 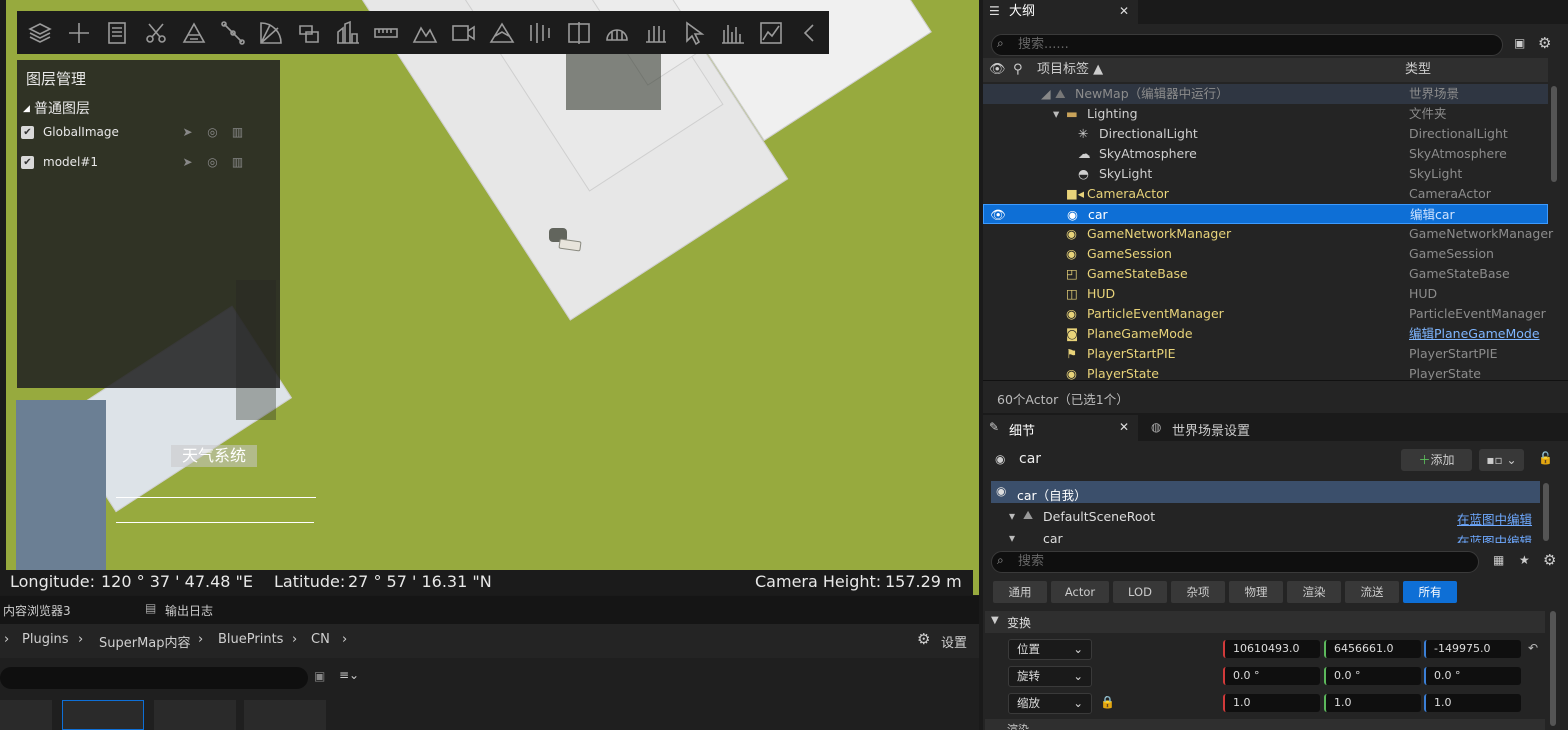 What do you see at coordinates (1265, 174) in the screenshot?
I see `outliner-row: ◓ SkyLight SkyLight` at bounding box center [1265, 174].